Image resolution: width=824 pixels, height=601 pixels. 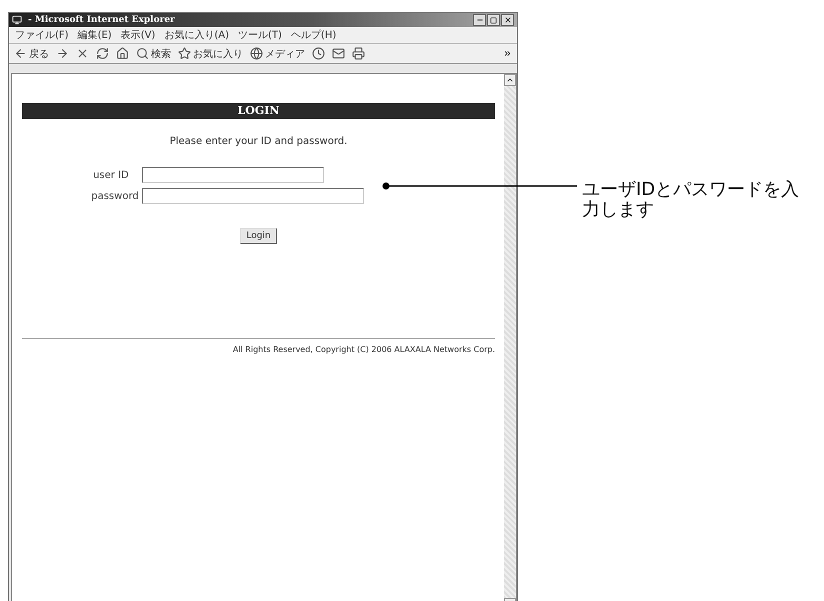 What do you see at coordinates (338, 53) in the screenshot?
I see `mail-icon` at bounding box center [338, 53].